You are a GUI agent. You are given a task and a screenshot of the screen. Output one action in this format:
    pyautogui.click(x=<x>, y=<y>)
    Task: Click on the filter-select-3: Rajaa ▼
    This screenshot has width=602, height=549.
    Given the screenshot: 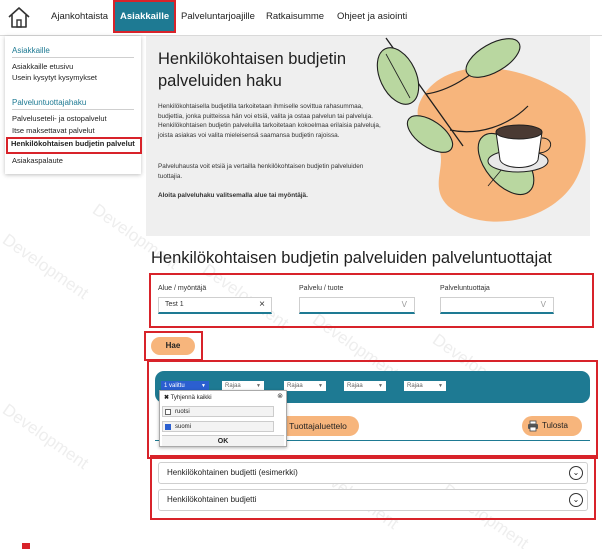 What is the action you would take?
    pyautogui.click(x=365, y=386)
    